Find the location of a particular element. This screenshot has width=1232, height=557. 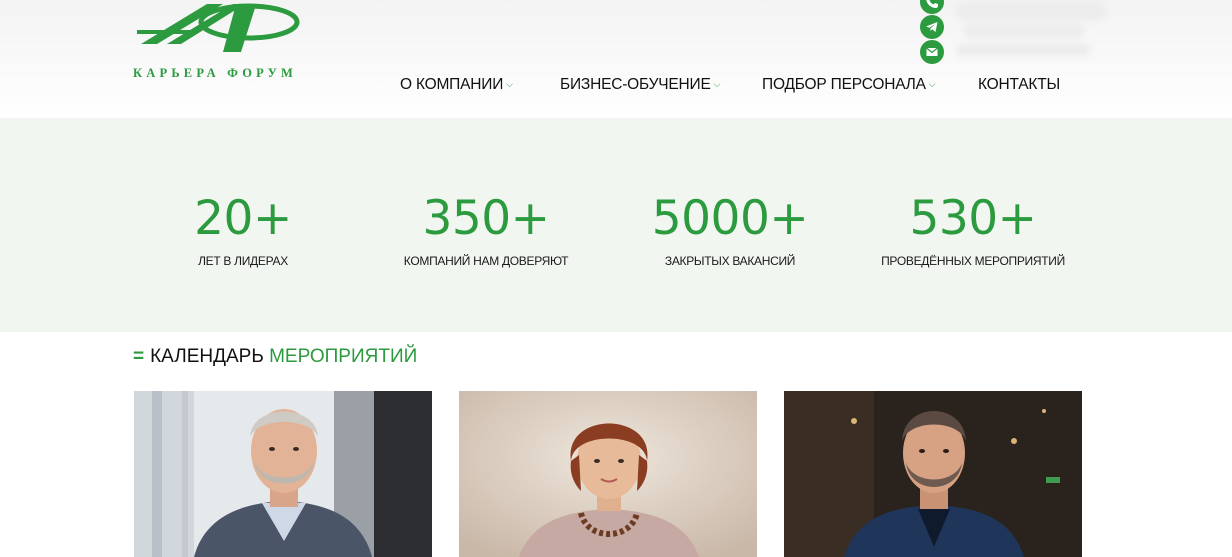

stat-companies: 350+ КОМПАНИЙ НАМ ДОВЕРЯЮТ is located at coordinates (486, 230).